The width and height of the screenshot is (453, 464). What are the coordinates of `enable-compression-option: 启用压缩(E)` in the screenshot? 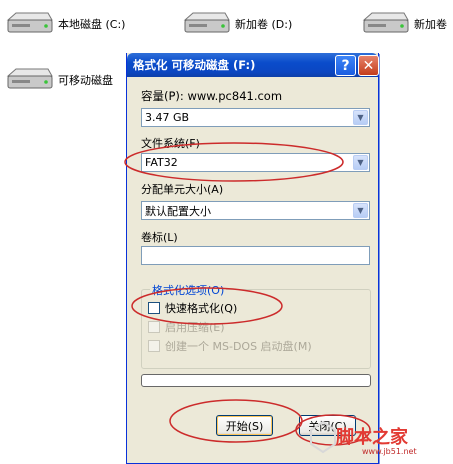 It's located at (186, 327).